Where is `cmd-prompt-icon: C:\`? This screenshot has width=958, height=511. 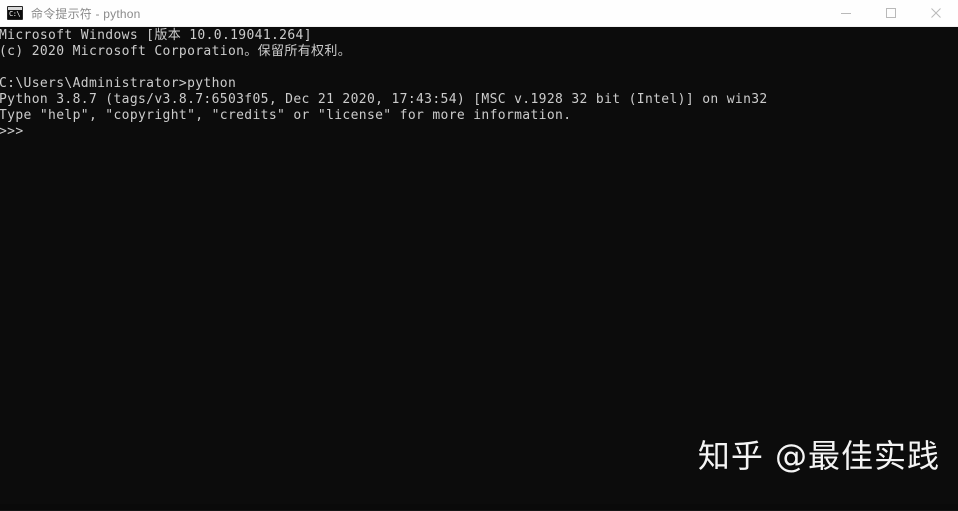 cmd-prompt-icon: C:\ is located at coordinates (15, 13).